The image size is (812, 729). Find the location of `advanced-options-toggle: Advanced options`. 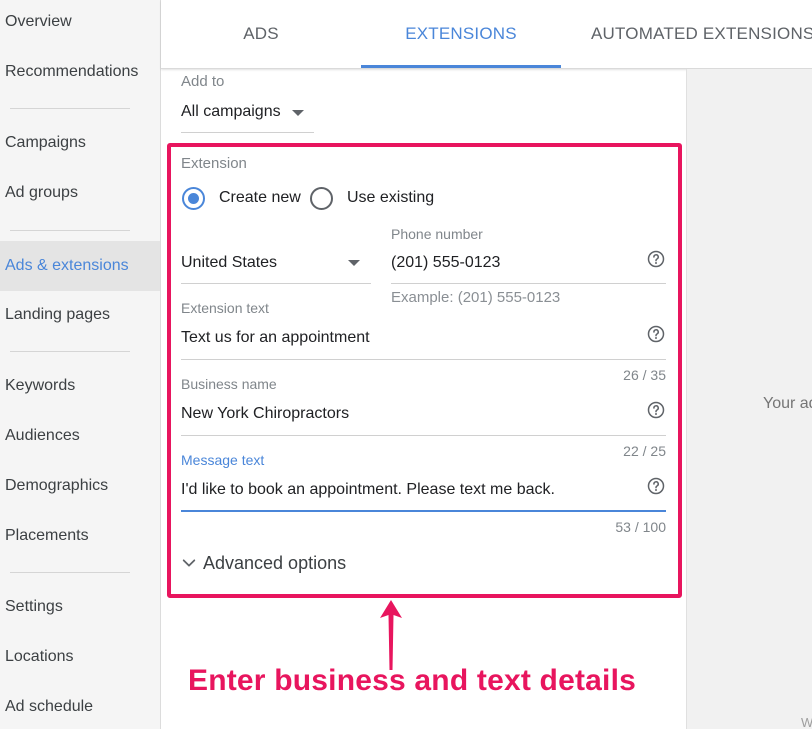

advanced-options-toggle: Advanced options is located at coordinates (263, 563).